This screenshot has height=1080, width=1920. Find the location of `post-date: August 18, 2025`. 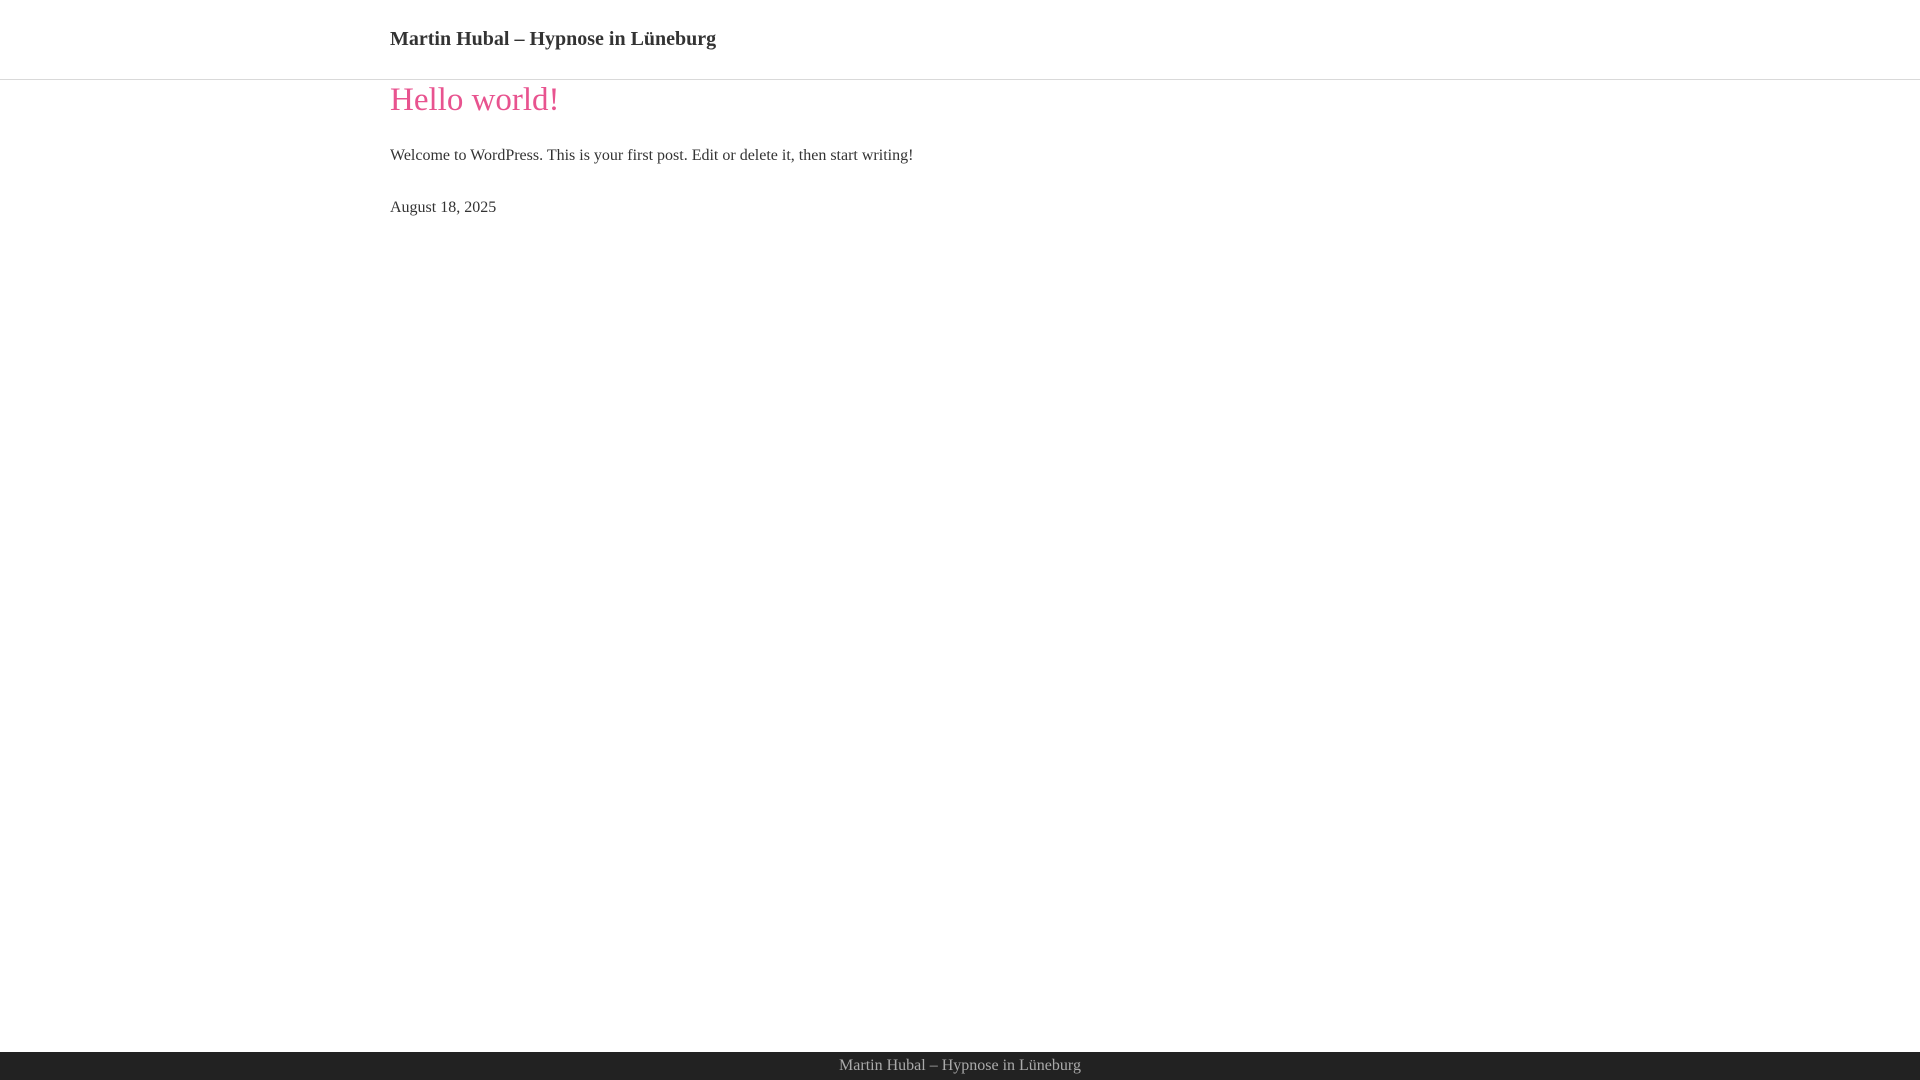

post-date: August 18, 2025 is located at coordinates (443, 208).